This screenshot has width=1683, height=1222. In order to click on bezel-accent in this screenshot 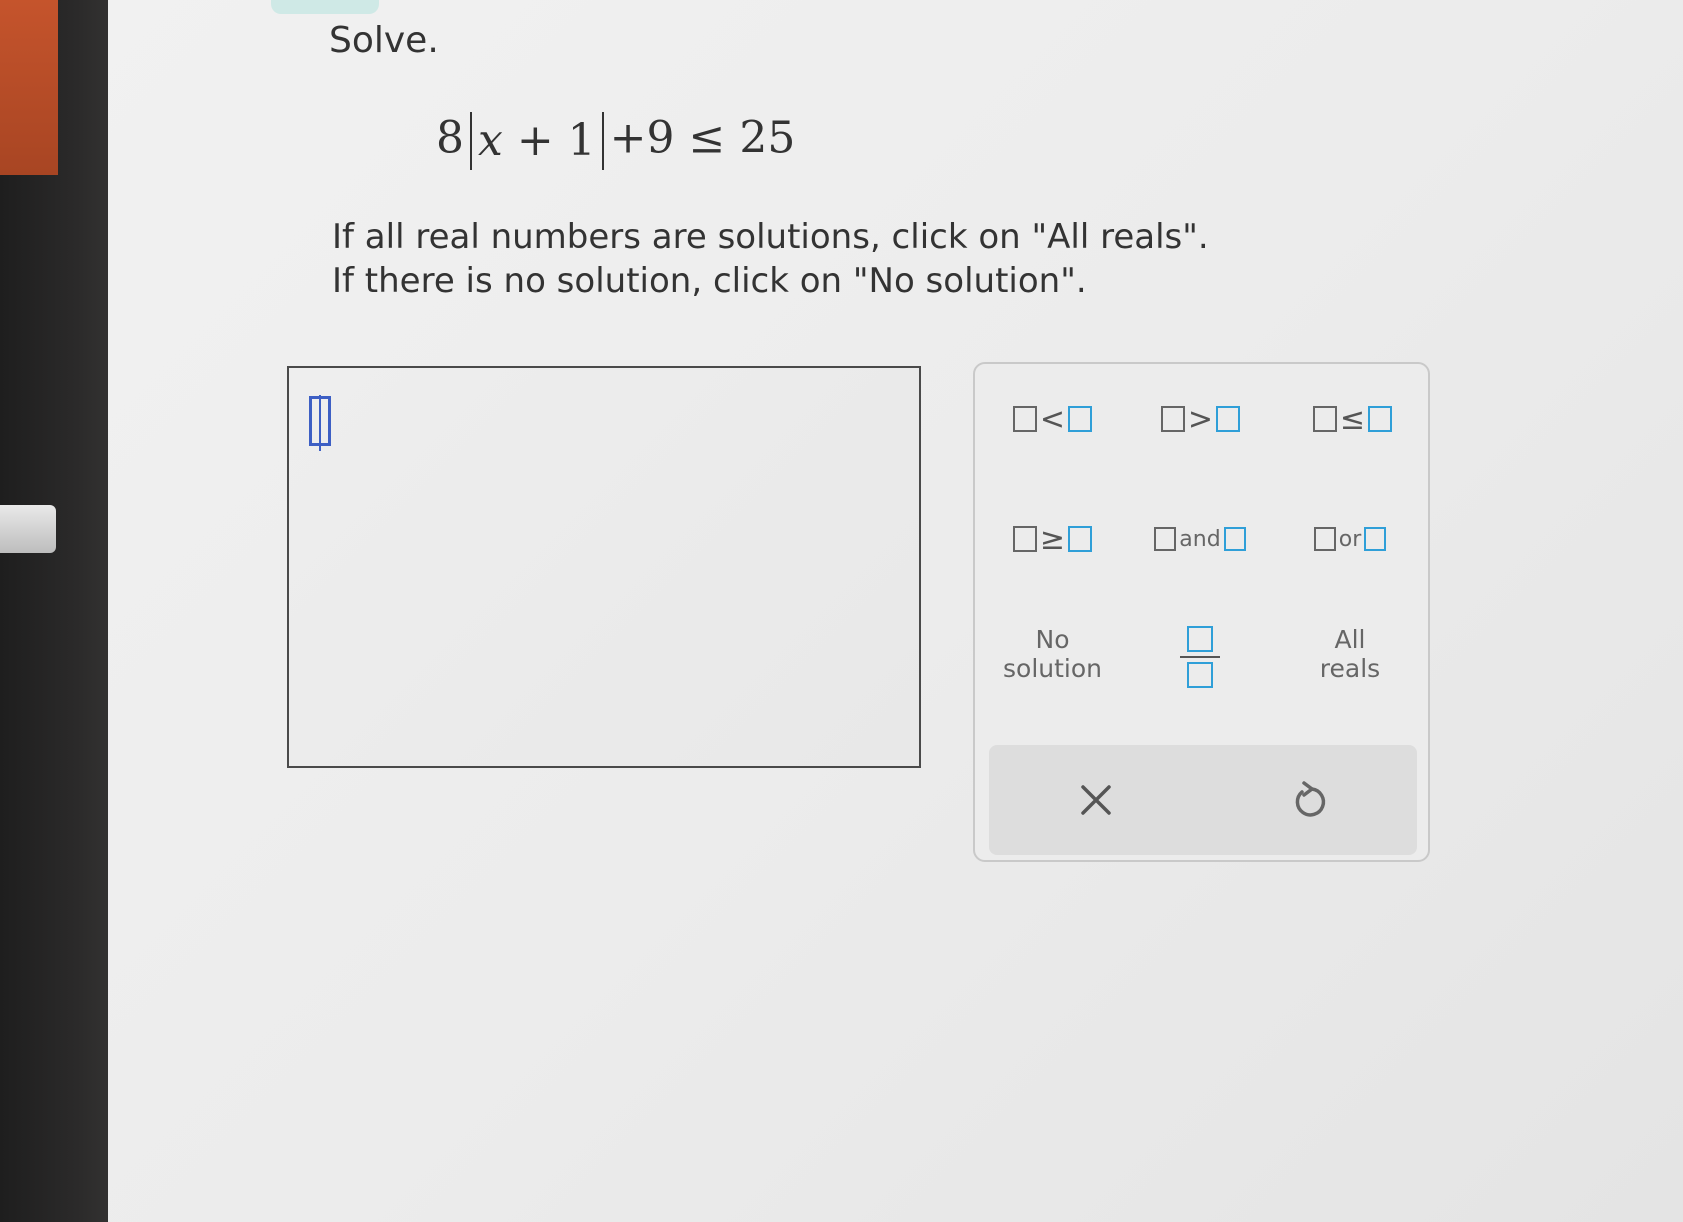, I will do `click(29, 87)`.